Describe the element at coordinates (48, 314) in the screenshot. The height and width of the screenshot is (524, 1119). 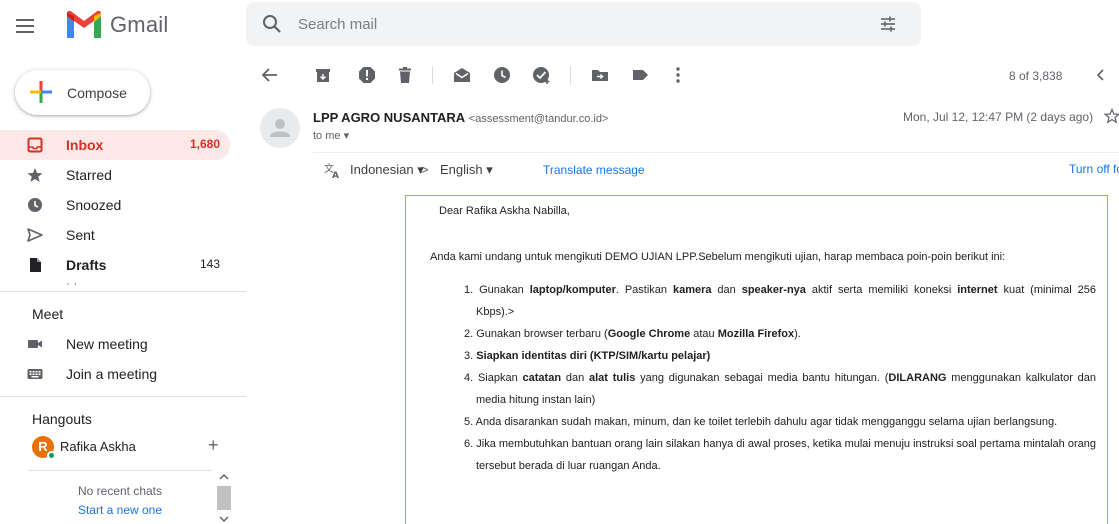
I see `meet-section-title: Meet` at that location.